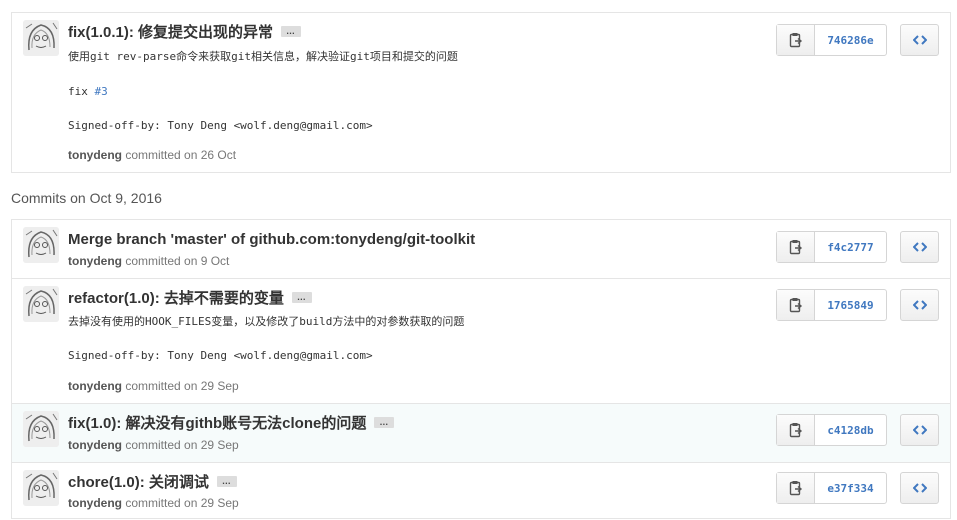 This screenshot has height=520, width=957. I want to click on sha-button-group: c4128db, so click(831, 430).